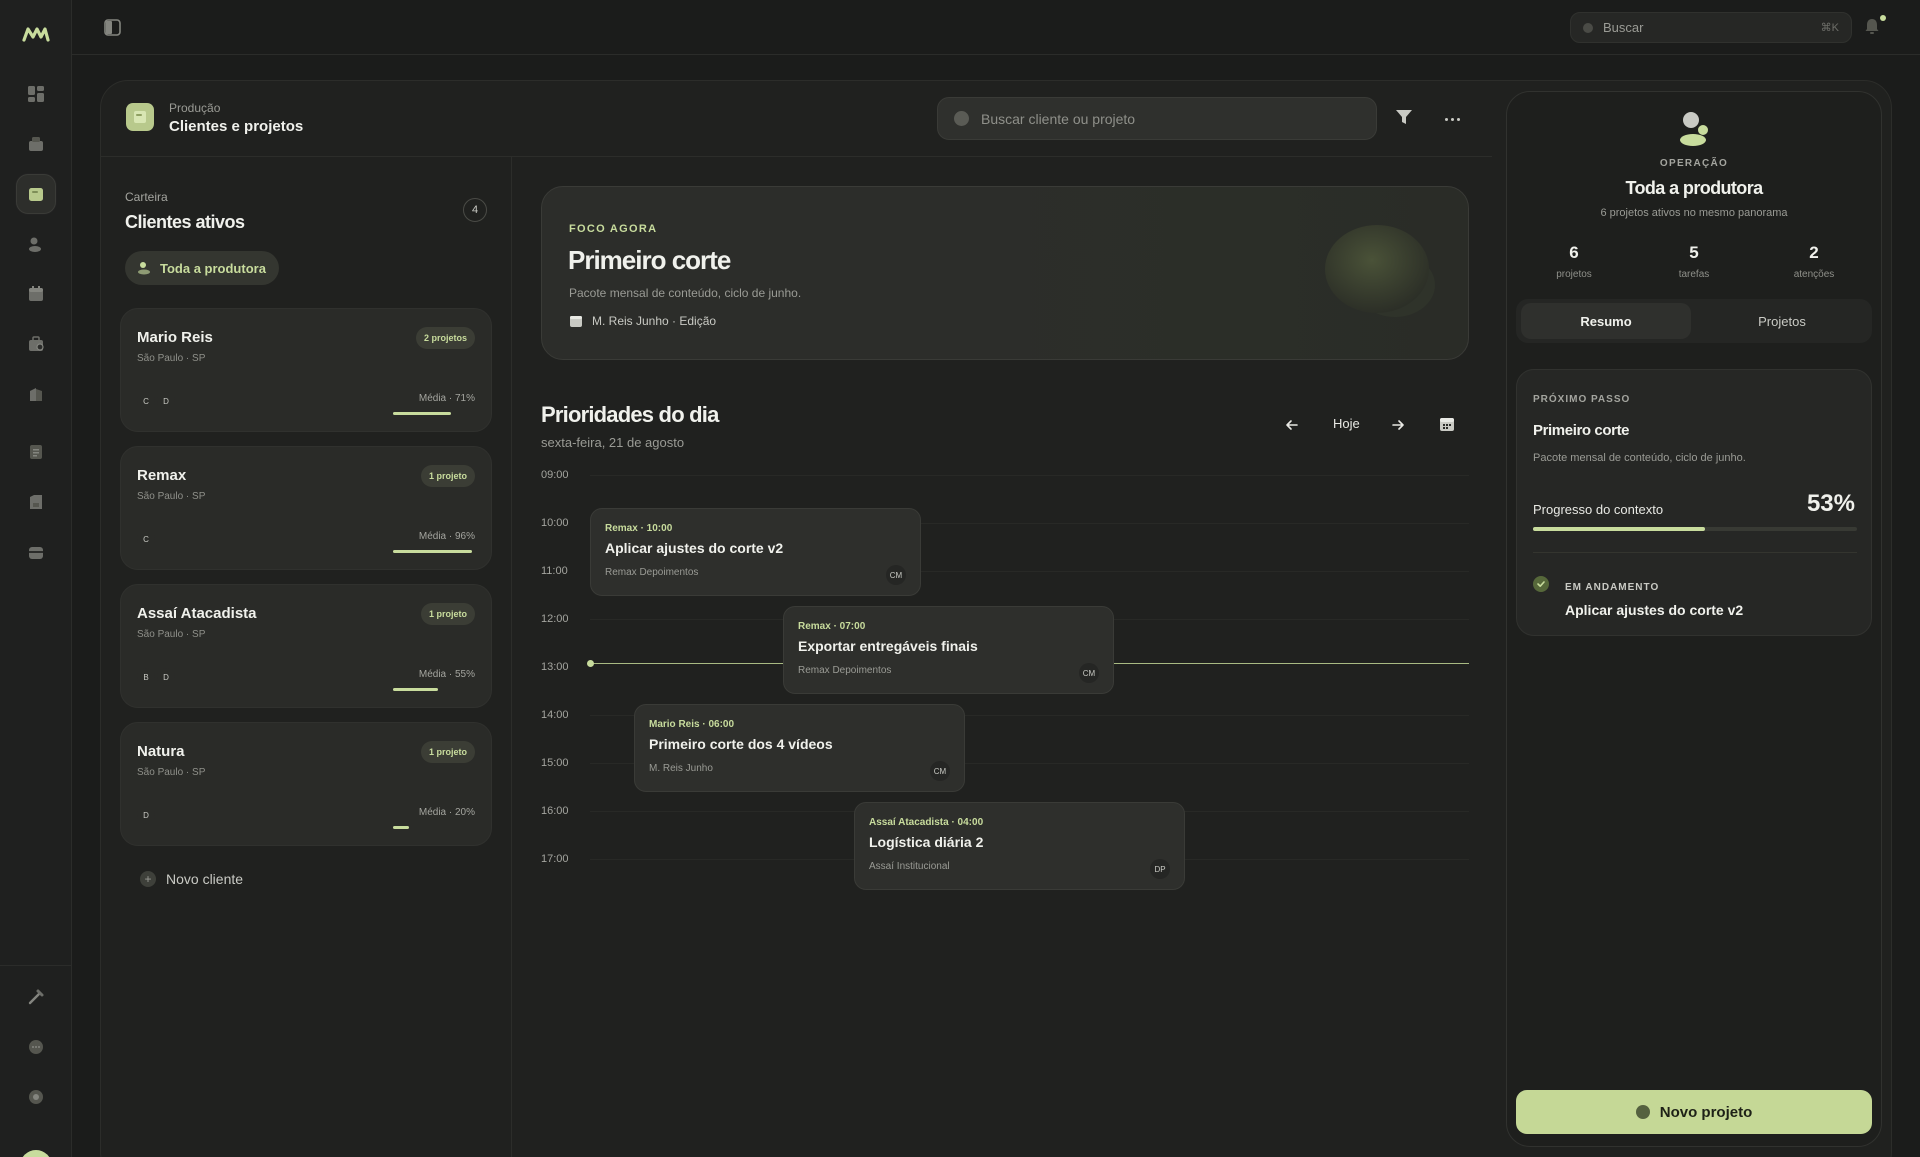 Image resolution: width=1920 pixels, height=1157 pixels. What do you see at coordinates (845, 670) in the screenshot?
I see `event-project: Remax Depoimentos` at bounding box center [845, 670].